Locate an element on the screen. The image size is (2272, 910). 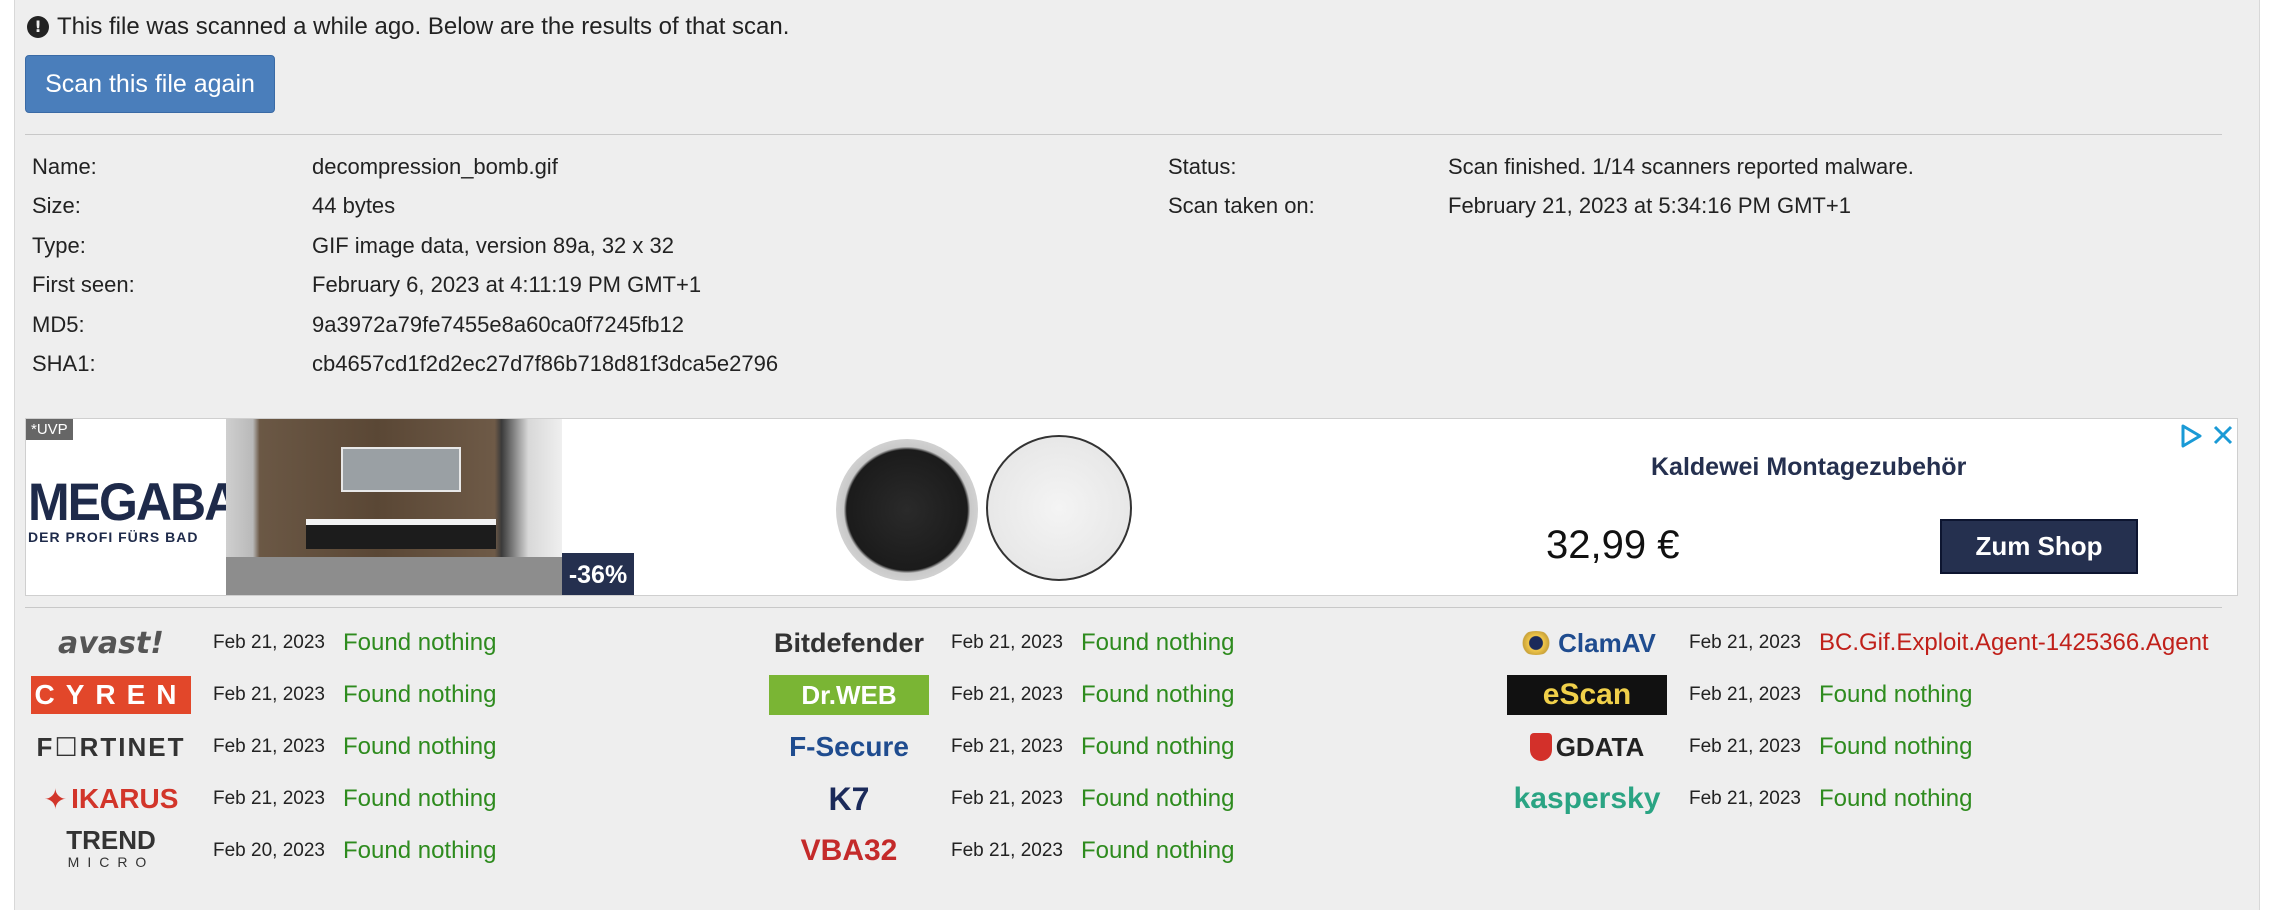
scanner-row-vba32: VBA32 Feb 21, 2023 Found nothing is located at coordinates (1002, 851).